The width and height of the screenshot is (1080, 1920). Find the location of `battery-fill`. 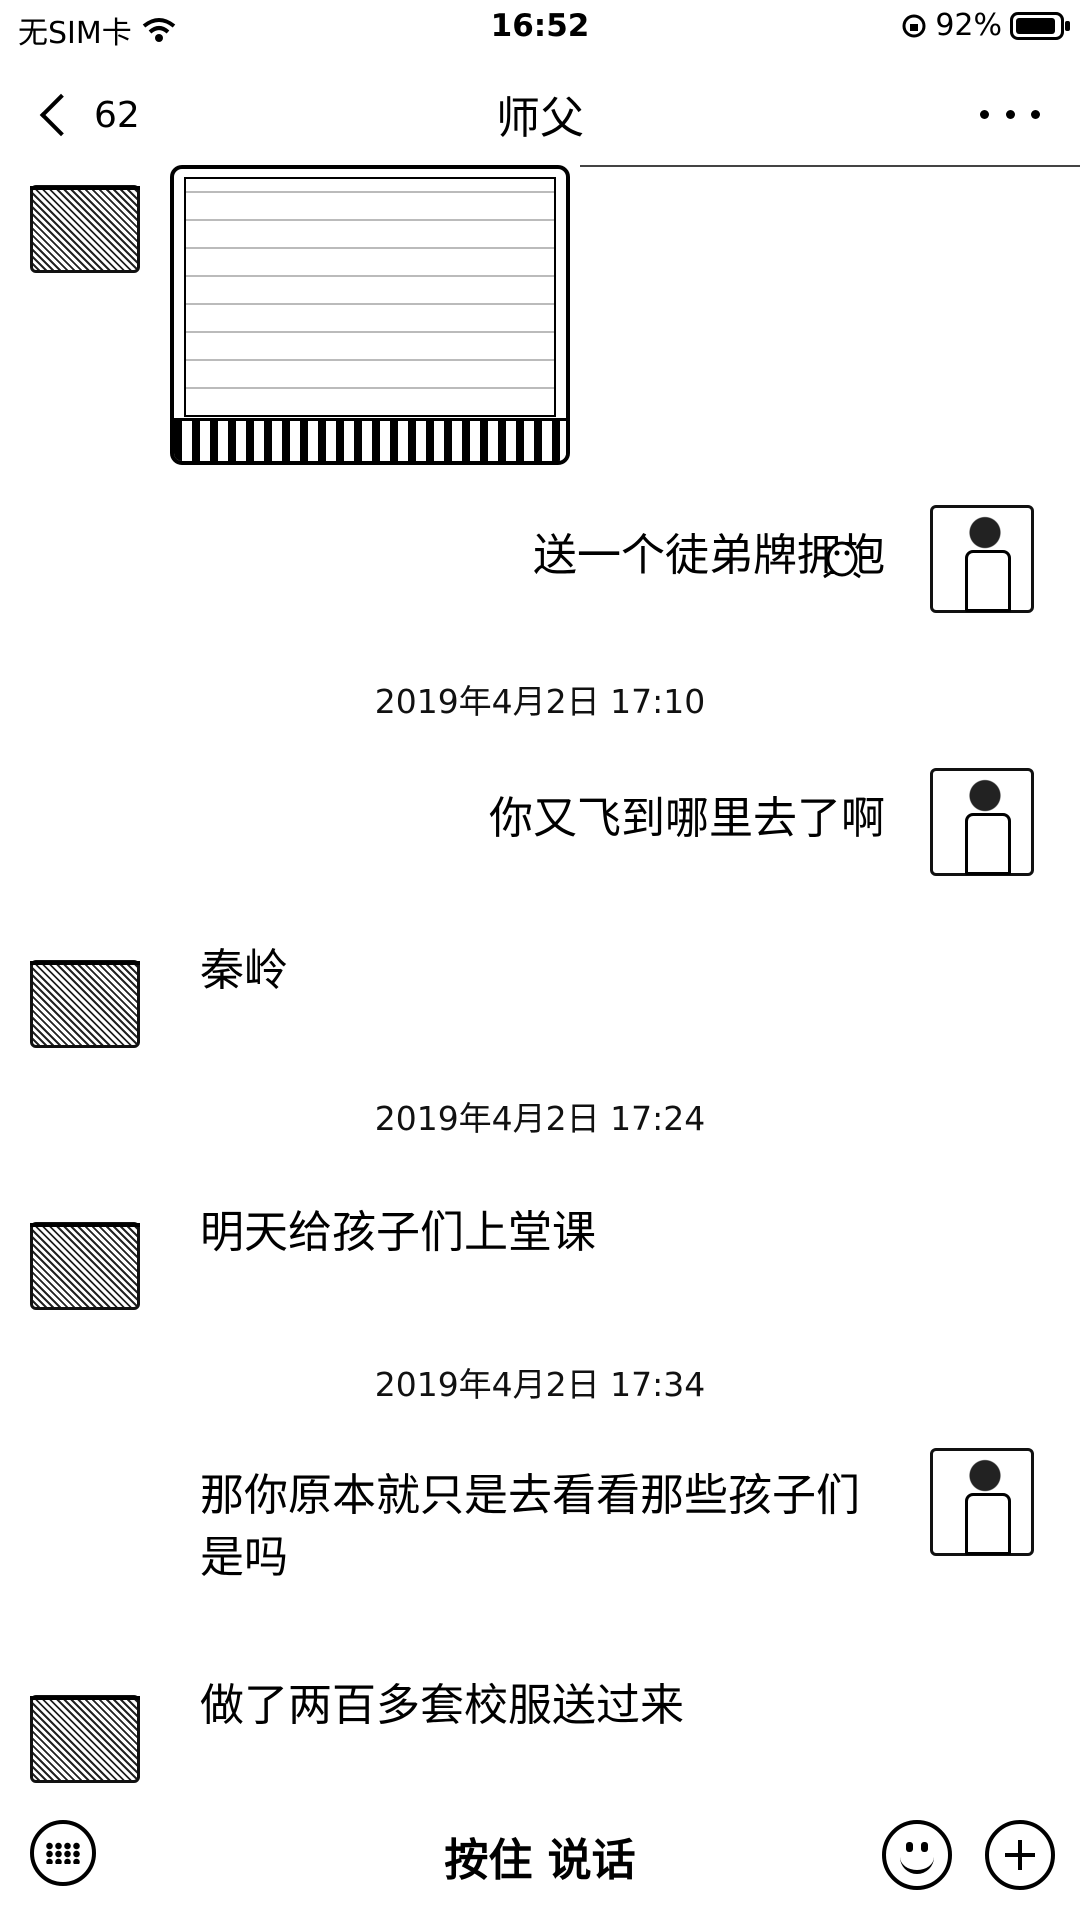

battery-fill is located at coordinates (1035, 25).